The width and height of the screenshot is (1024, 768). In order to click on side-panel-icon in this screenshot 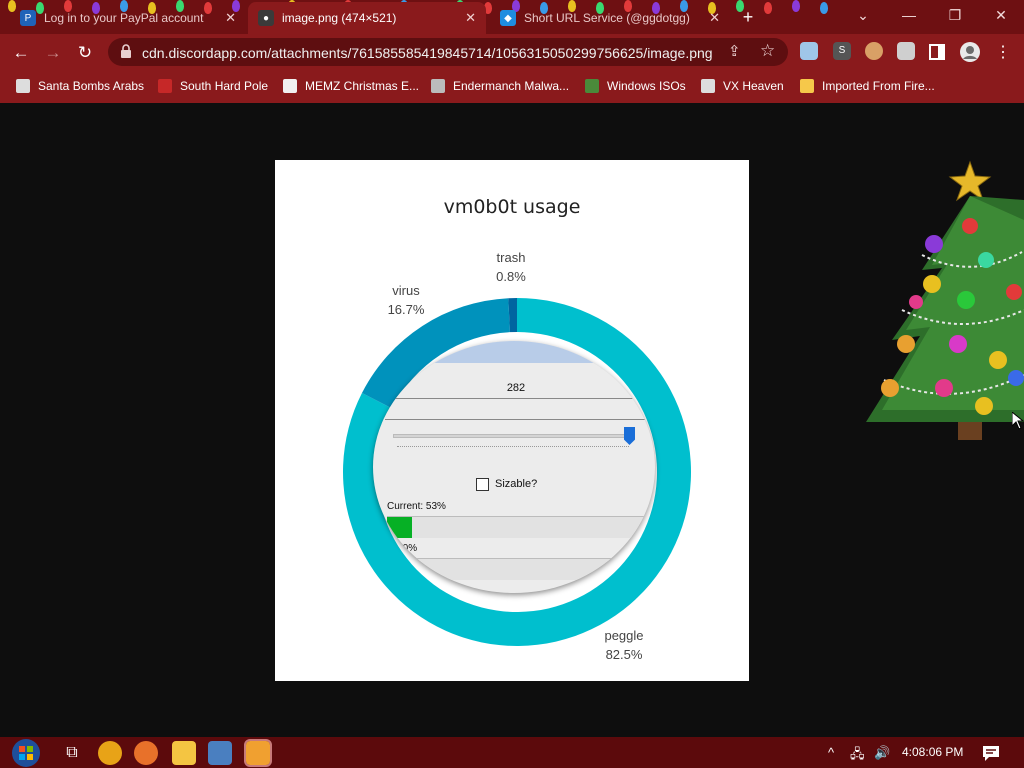, I will do `click(937, 52)`.